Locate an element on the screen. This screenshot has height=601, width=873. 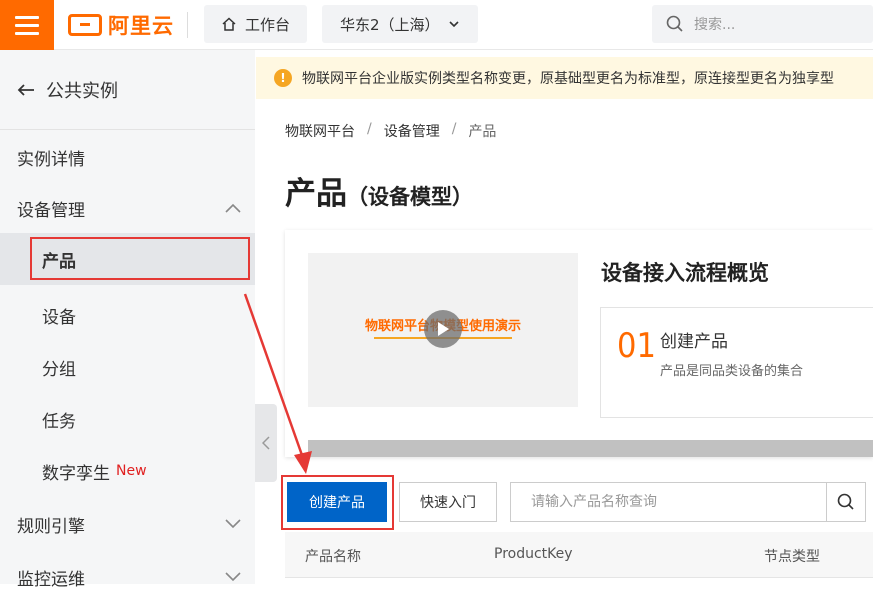
column-header-node-type: 节点类型 is located at coordinates (792, 557).